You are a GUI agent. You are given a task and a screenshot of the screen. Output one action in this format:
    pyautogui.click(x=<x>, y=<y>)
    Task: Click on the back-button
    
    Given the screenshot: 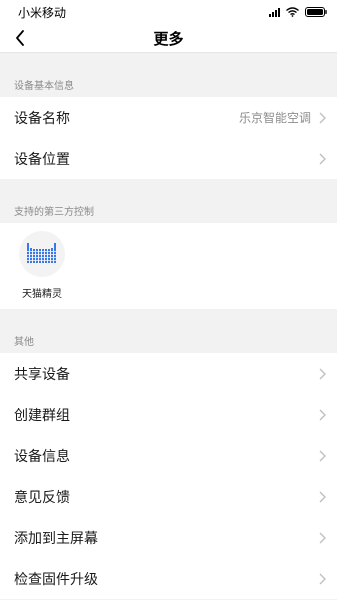 What is the action you would take?
    pyautogui.click(x=20, y=38)
    